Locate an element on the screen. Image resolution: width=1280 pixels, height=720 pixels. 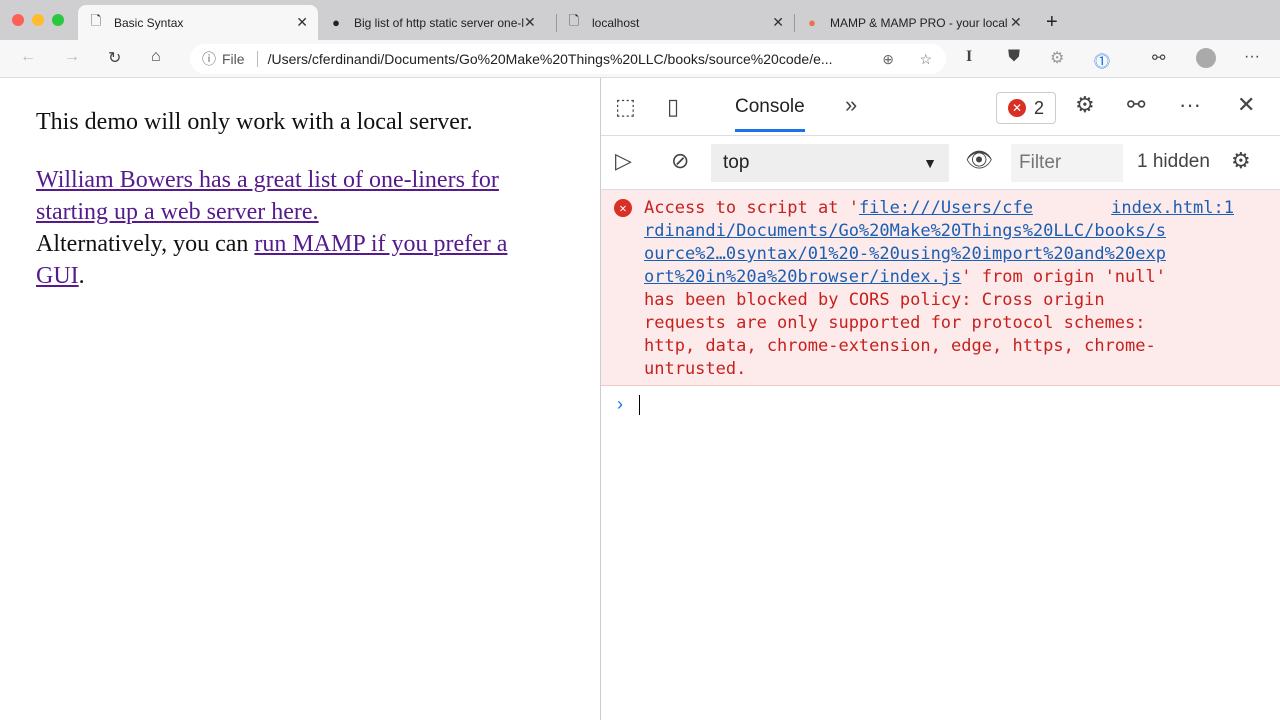
console-settings-icon: ⚙ is located at coordinates (1241, 161).